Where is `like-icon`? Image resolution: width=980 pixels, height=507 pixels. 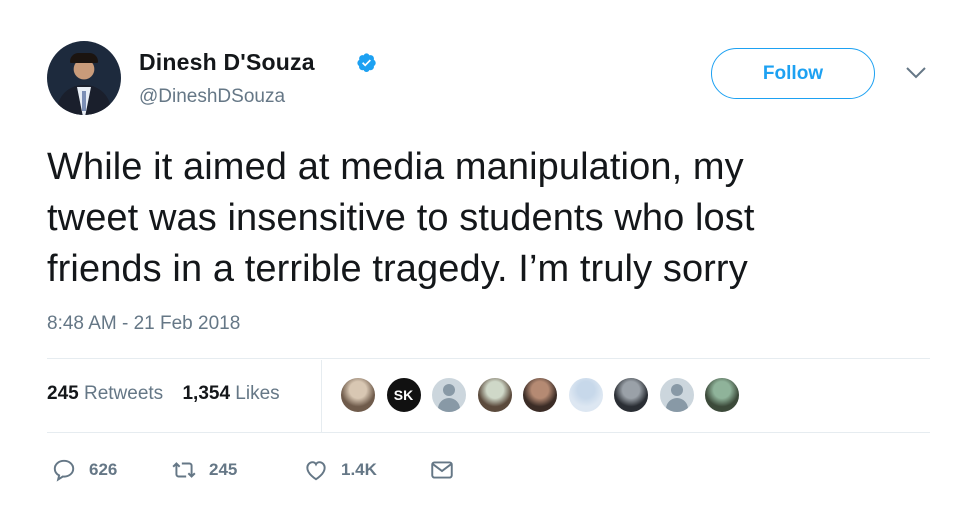
like-icon is located at coordinates (316, 471).